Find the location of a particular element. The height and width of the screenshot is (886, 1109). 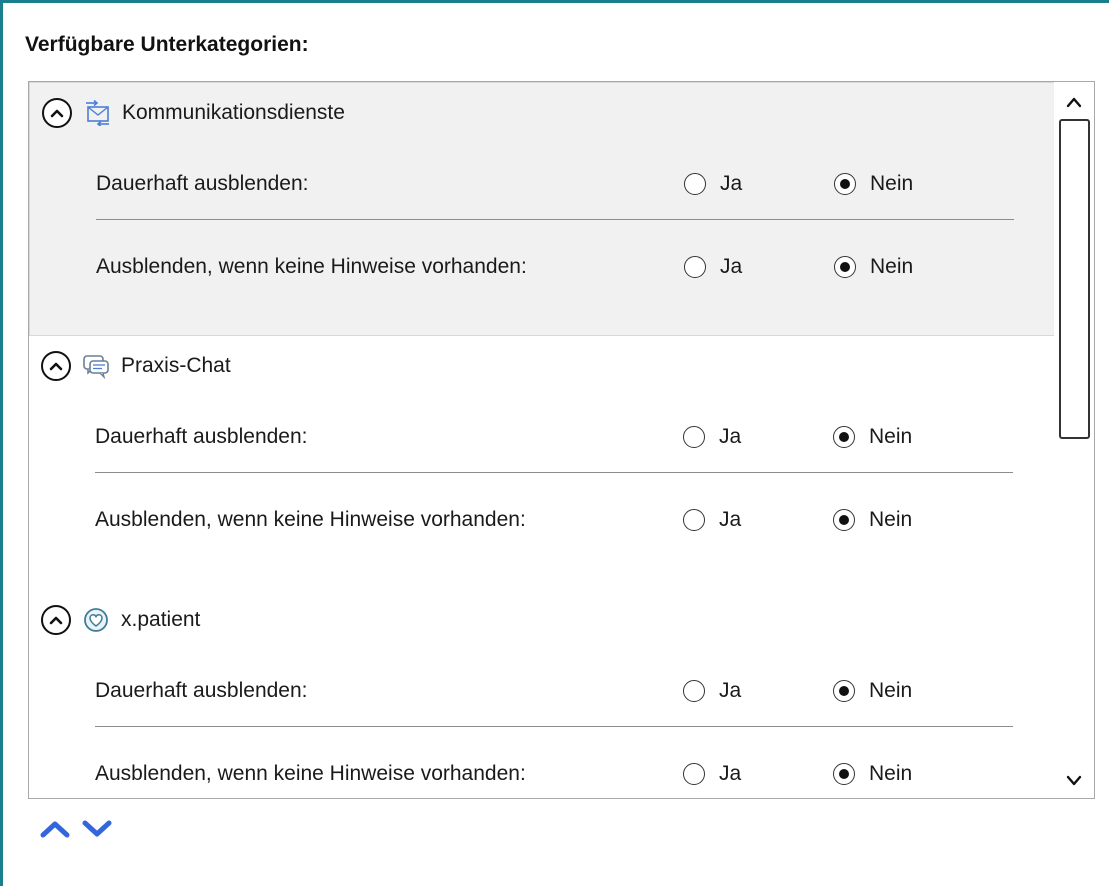

scrollbar-thumb is located at coordinates (1074, 279).